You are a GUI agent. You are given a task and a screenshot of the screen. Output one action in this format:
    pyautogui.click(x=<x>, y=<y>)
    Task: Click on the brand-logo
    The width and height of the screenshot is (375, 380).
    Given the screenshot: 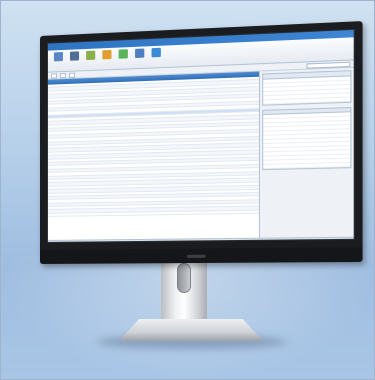 What is the action you would take?
    pyautogui.click(x=196, y=256)
    